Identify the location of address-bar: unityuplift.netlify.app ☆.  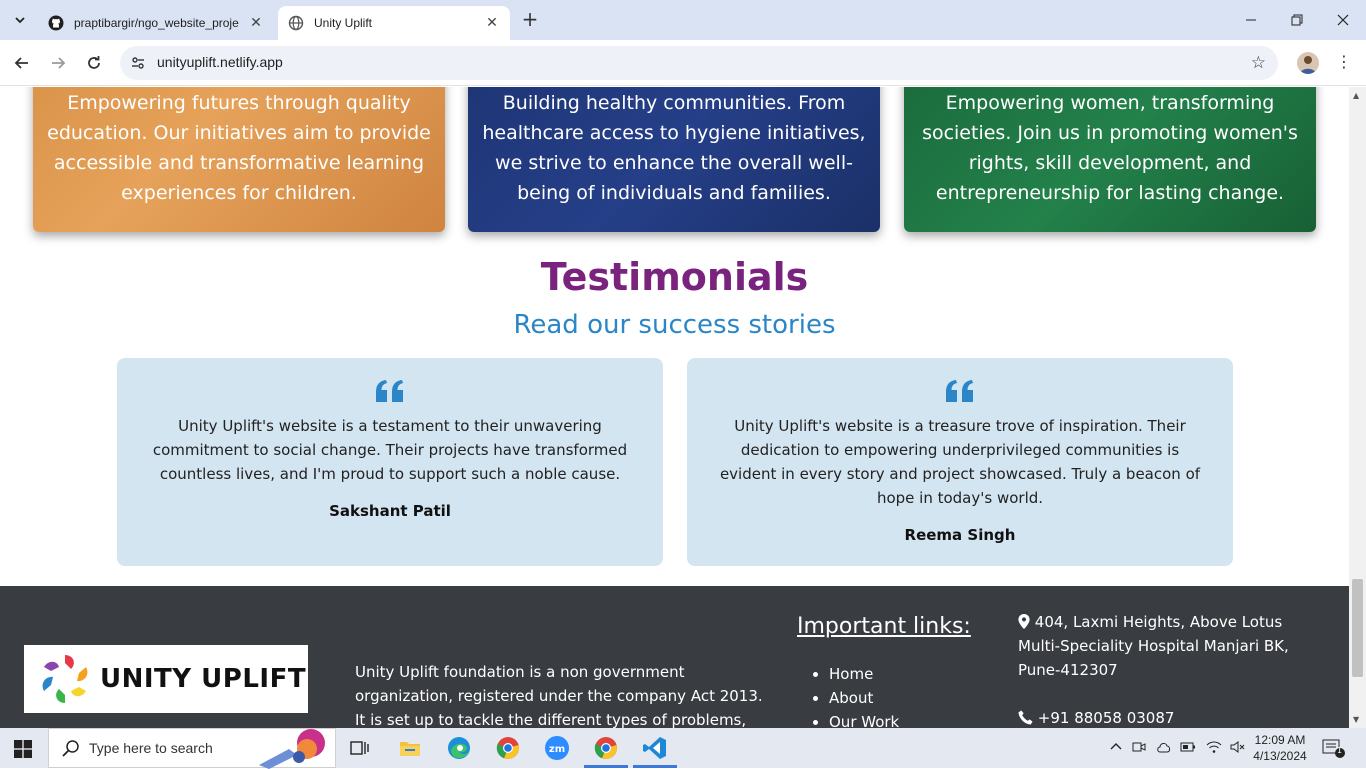
(699, 63).